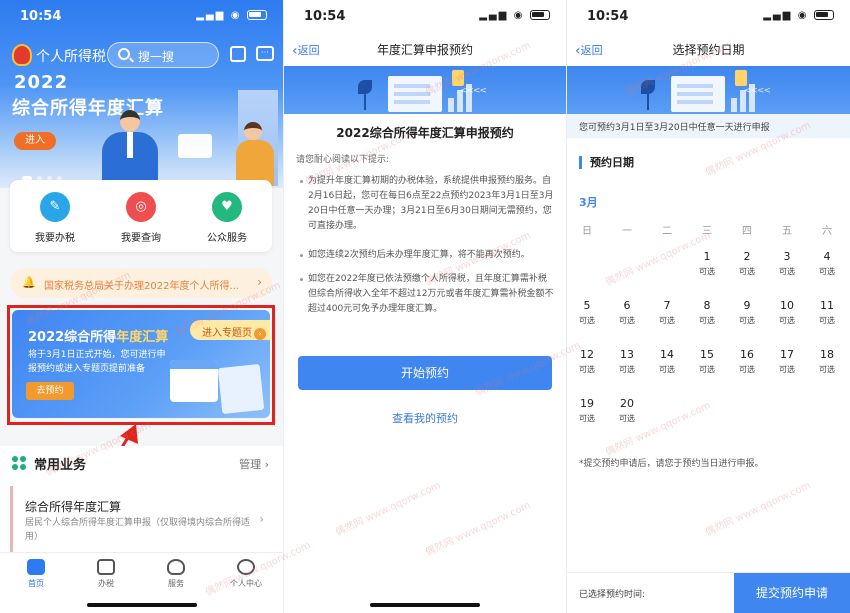 The image size is (850, 613). Describe the element at coordinates (138, 530) in the screenshot. I see `item-desc: 居民个人综合所得年度汇算申报（仅取得境内综合所得适用）` at that location.